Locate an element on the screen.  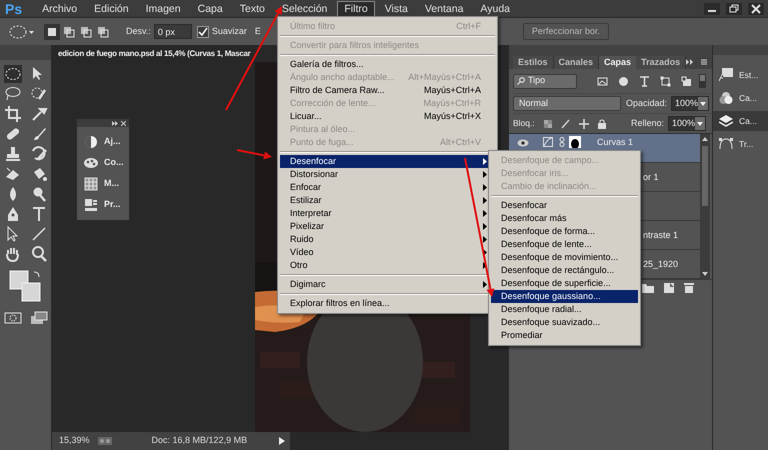
type-filter-icon is located at coordinates (644, 81).